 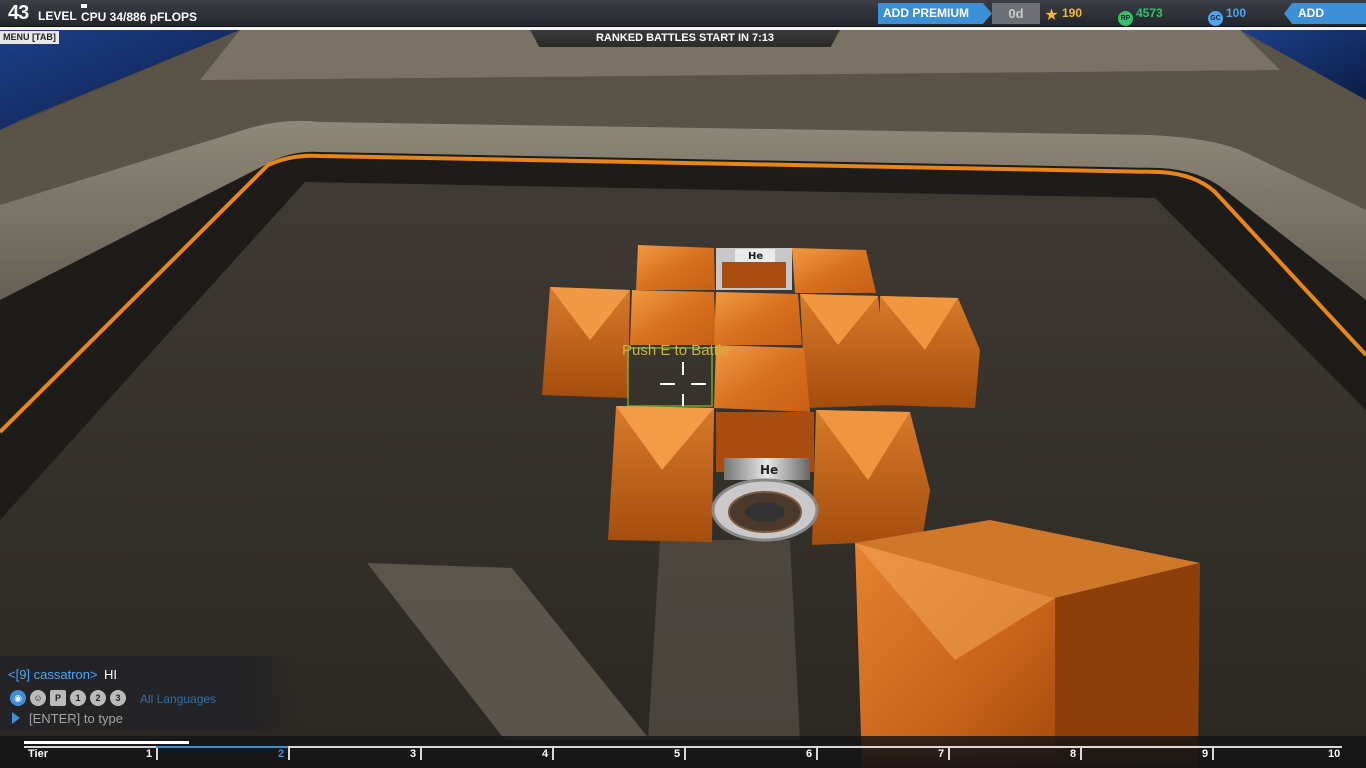 What do you see at coordinates (178, 699) in the screenshot?
I see `chat-language-select: All Languages` at bounding box center [178, 699].